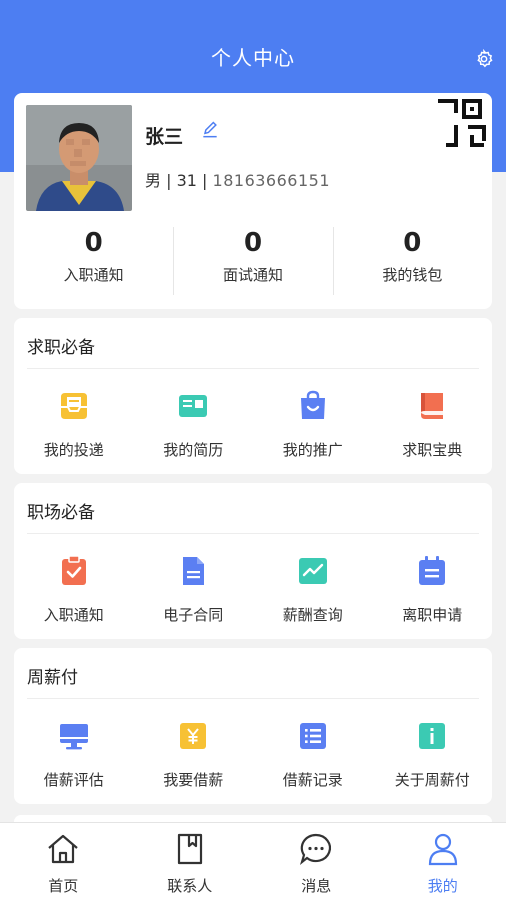 This screenshot has width=506, height=901. I want to click on avatar, so click(79, 158).